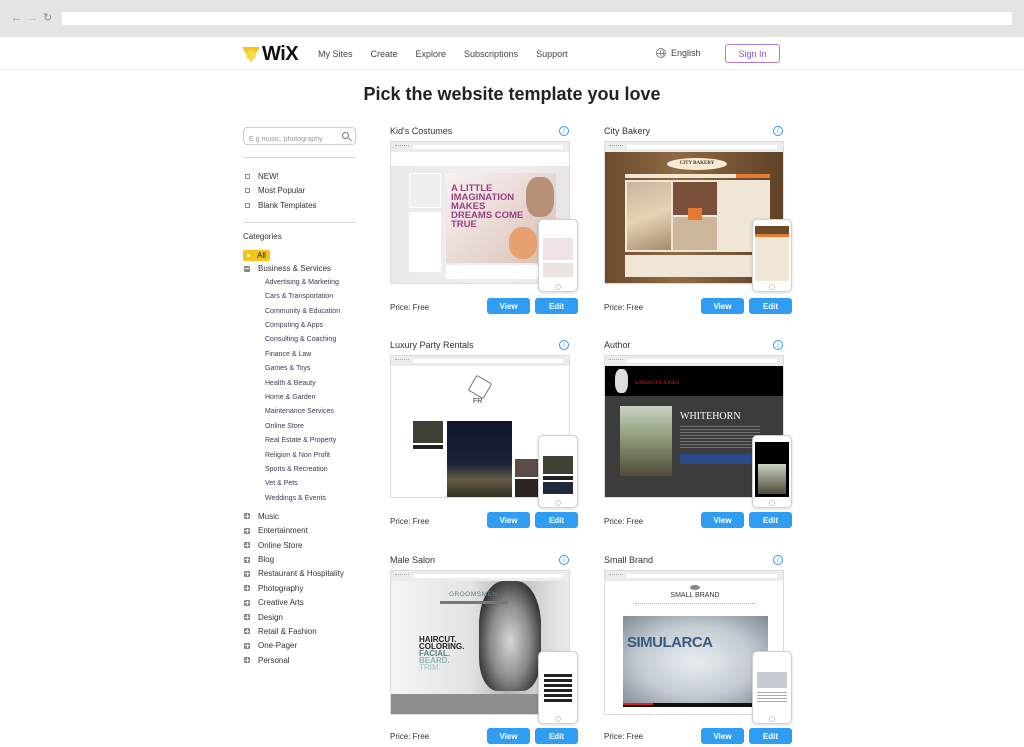 This screenshot has width=1024, height=747. What do you see at coordinates (310, 355) in the screenshot?
I see `subcategory-item: Finance & Law` at bounding box center [310, 355].